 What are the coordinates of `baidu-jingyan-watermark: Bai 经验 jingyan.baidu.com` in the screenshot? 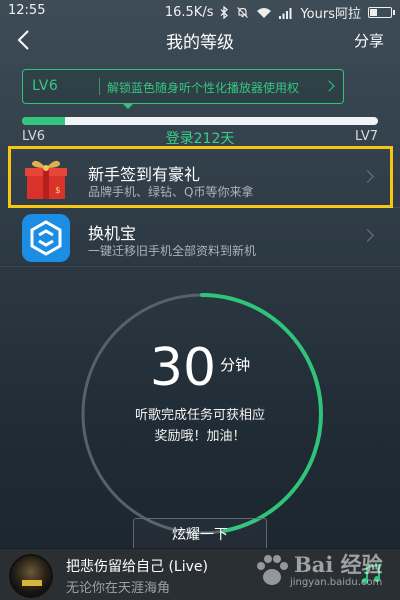 It's located at (325, 572).